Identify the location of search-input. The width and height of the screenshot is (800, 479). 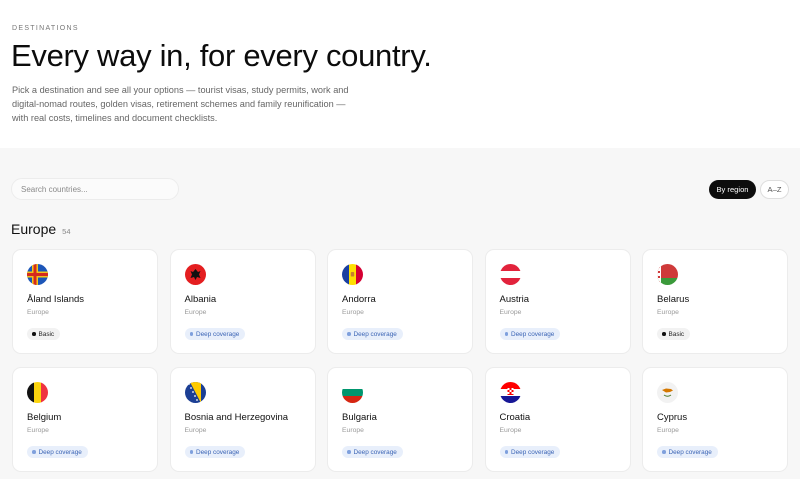
(95, 189).